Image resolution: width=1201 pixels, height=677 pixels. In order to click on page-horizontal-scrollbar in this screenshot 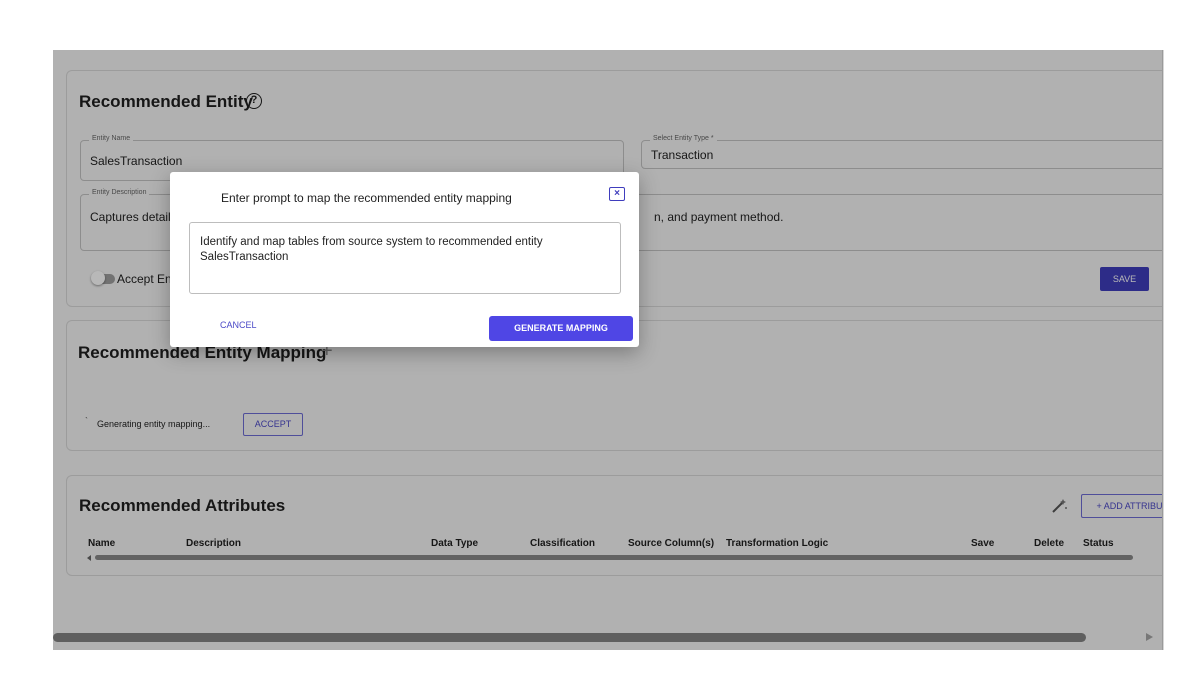, I will do `click(569, 637)`.